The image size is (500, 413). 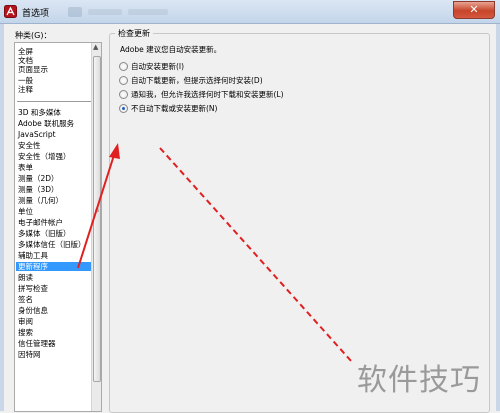 What do you see at coordinates (419, 380) in the screenshot?
I see `watermark: 软件技巧` at bounding box center [419, 380].